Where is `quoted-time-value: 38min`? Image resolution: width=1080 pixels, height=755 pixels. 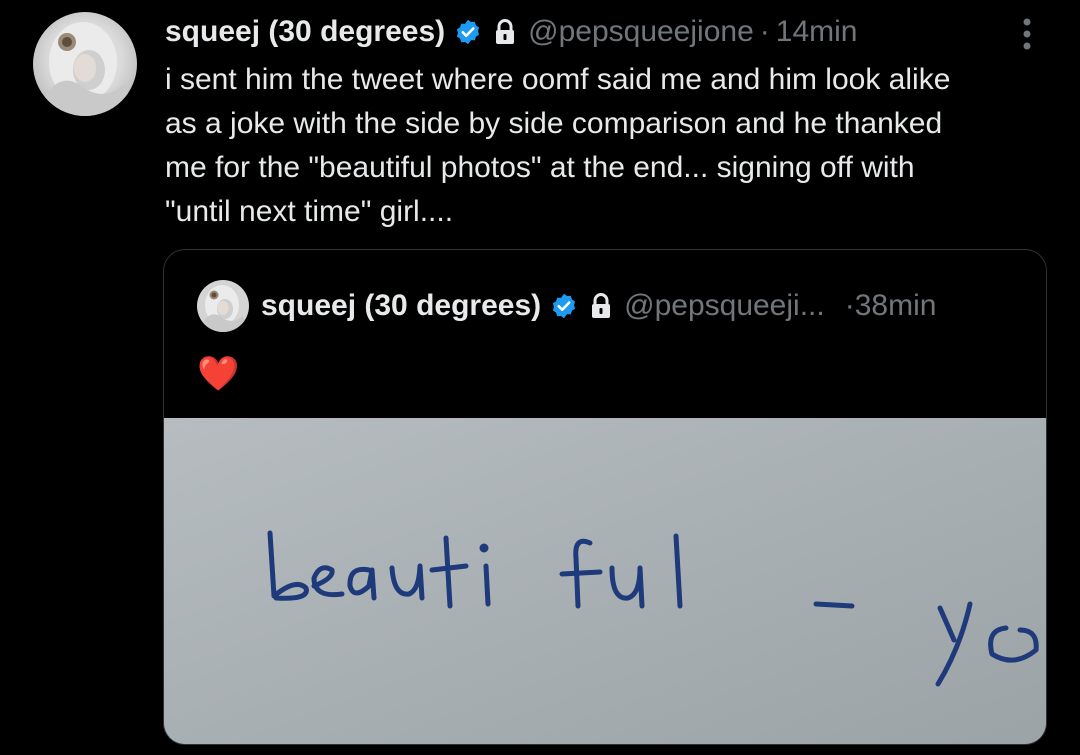 quoted-time-value: 38min is located at coordinates (895, 305).